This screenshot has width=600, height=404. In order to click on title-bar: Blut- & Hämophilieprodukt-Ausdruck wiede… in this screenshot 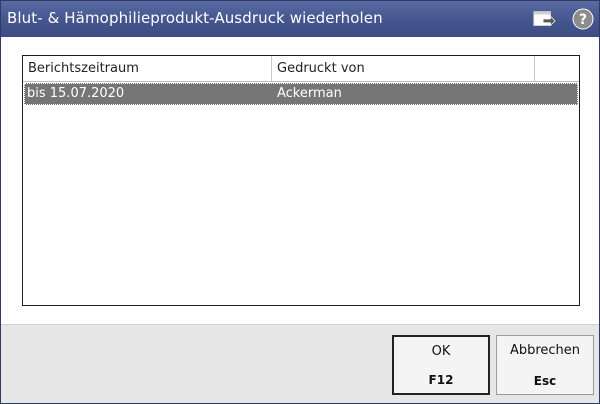, I will do `click(300, 19)`.